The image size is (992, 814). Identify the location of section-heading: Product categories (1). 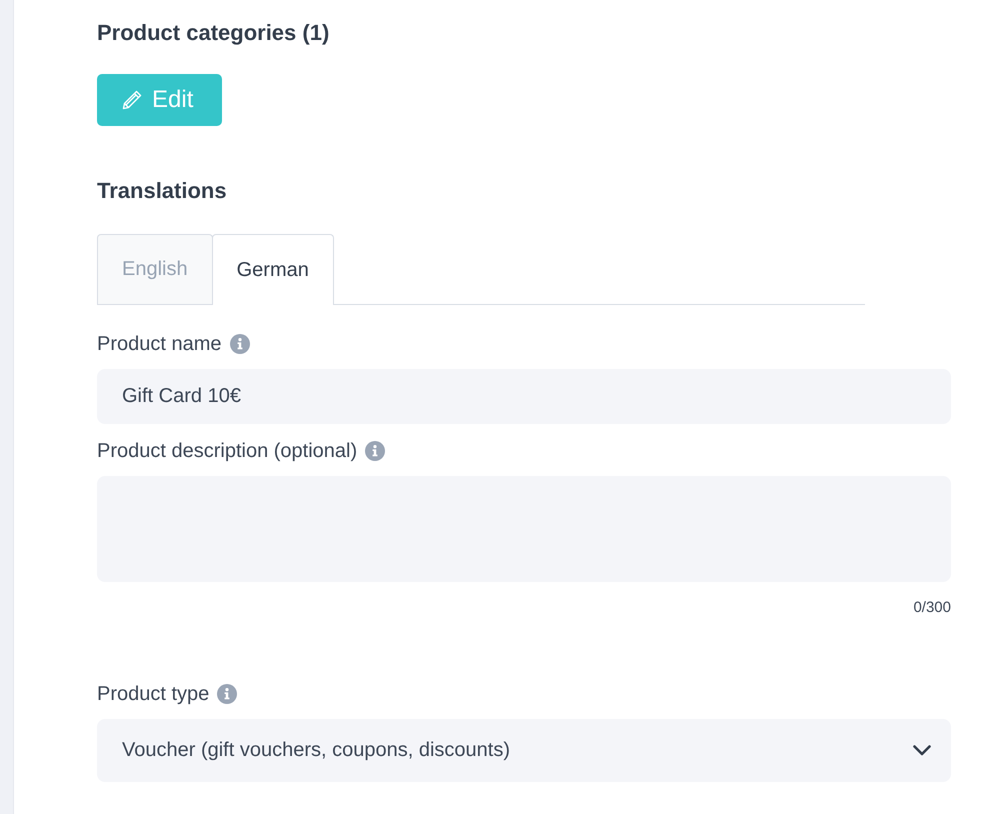
(213, 33).